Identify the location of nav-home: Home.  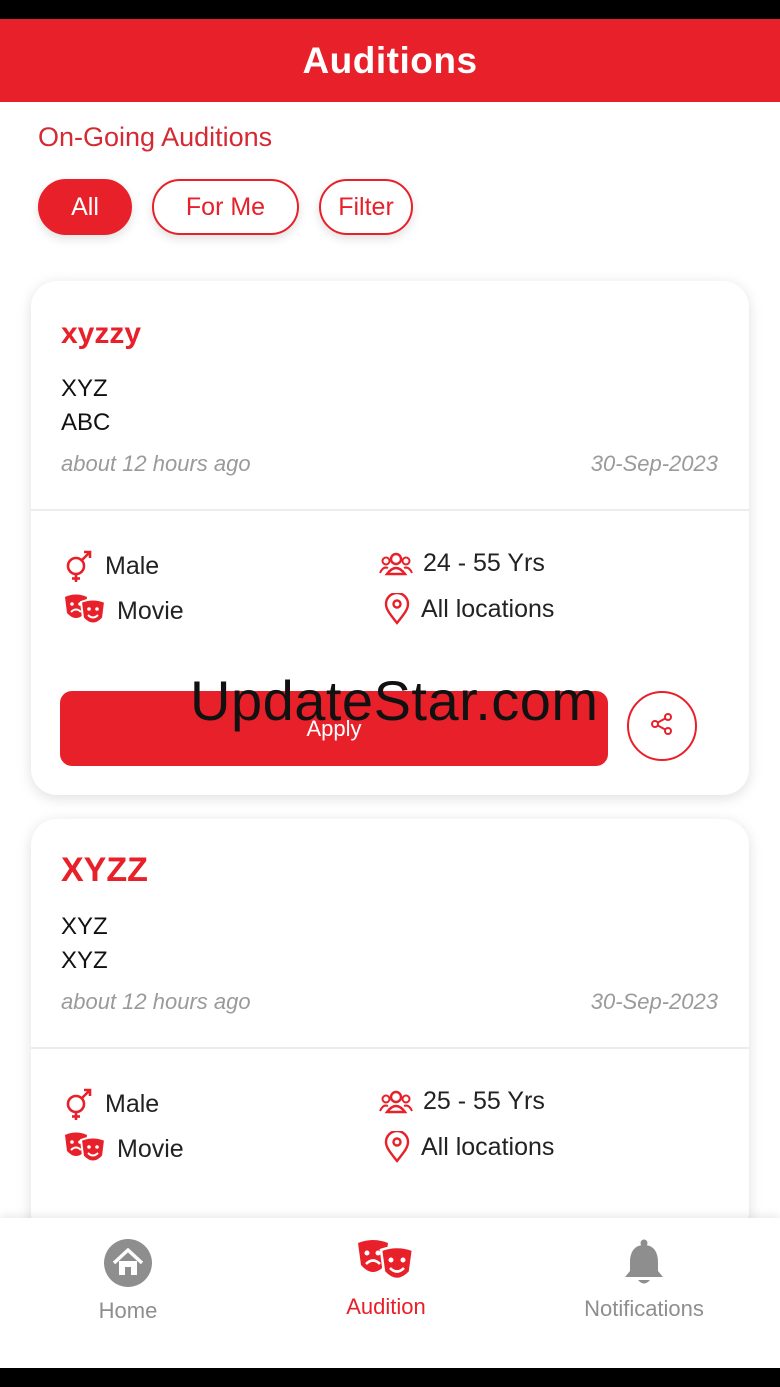
(128, 1281).